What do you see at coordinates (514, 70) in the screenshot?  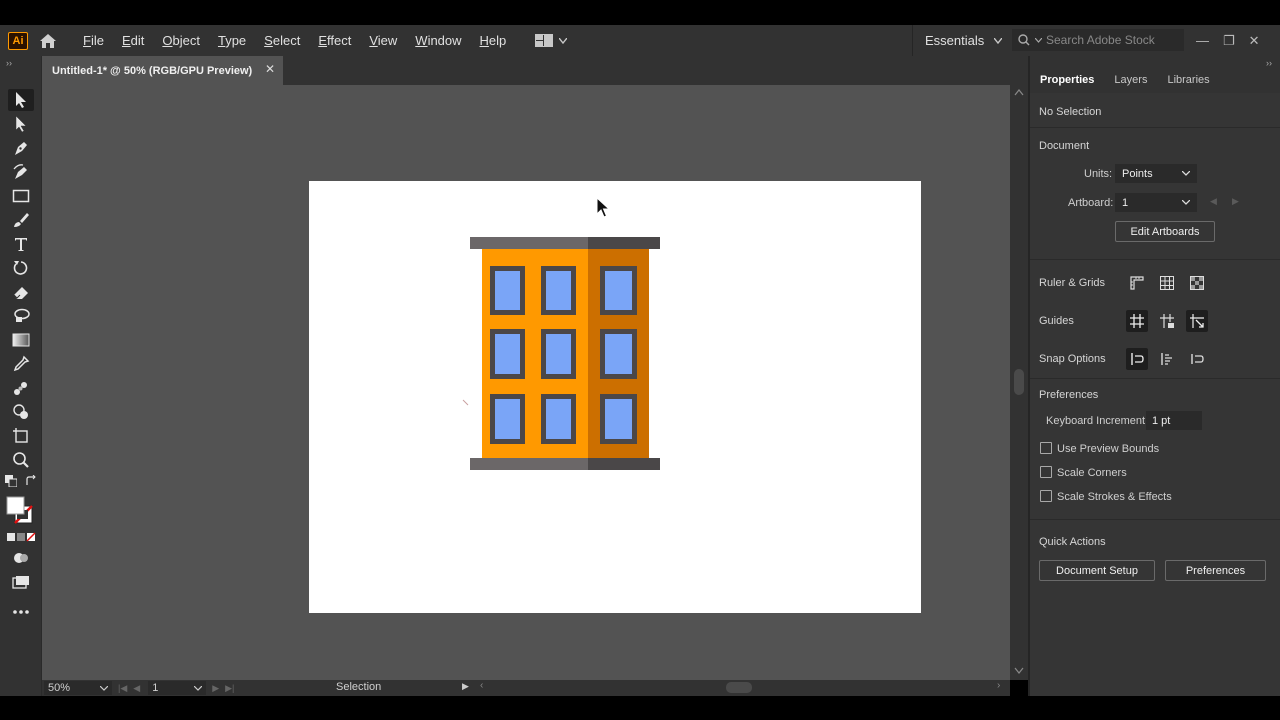 I see `document-tab-row: Untitled-1* @ 50% (RGB/GPU Preview) ✕` at bounding box center [514, 70].